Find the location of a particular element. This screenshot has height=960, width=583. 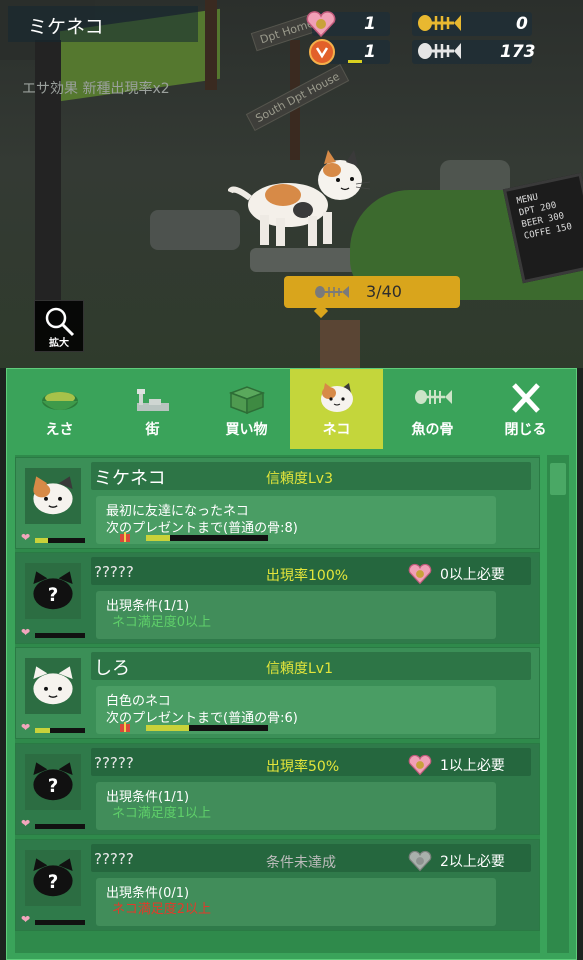

next-present-text: 次のプレゼントまで(普通の骨:8) is located at coordinates (202, 528).